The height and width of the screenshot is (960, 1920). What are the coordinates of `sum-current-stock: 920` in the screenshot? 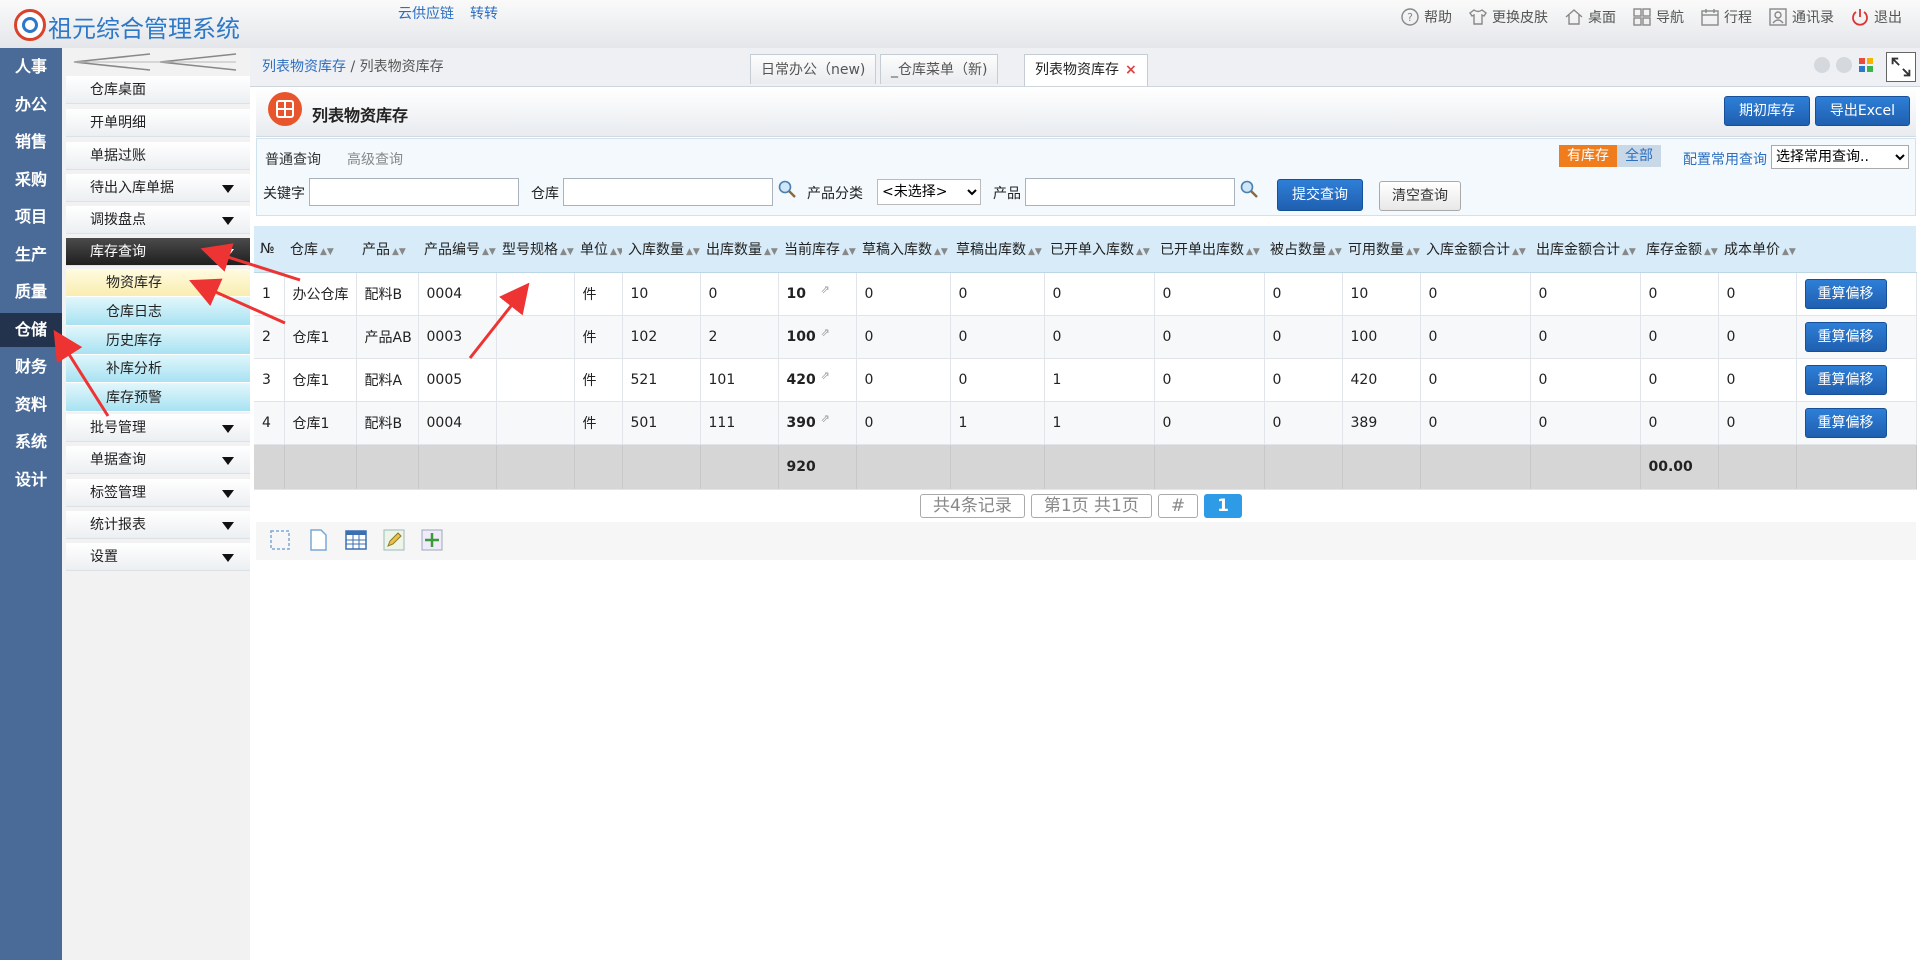 It's located at (817, 467).